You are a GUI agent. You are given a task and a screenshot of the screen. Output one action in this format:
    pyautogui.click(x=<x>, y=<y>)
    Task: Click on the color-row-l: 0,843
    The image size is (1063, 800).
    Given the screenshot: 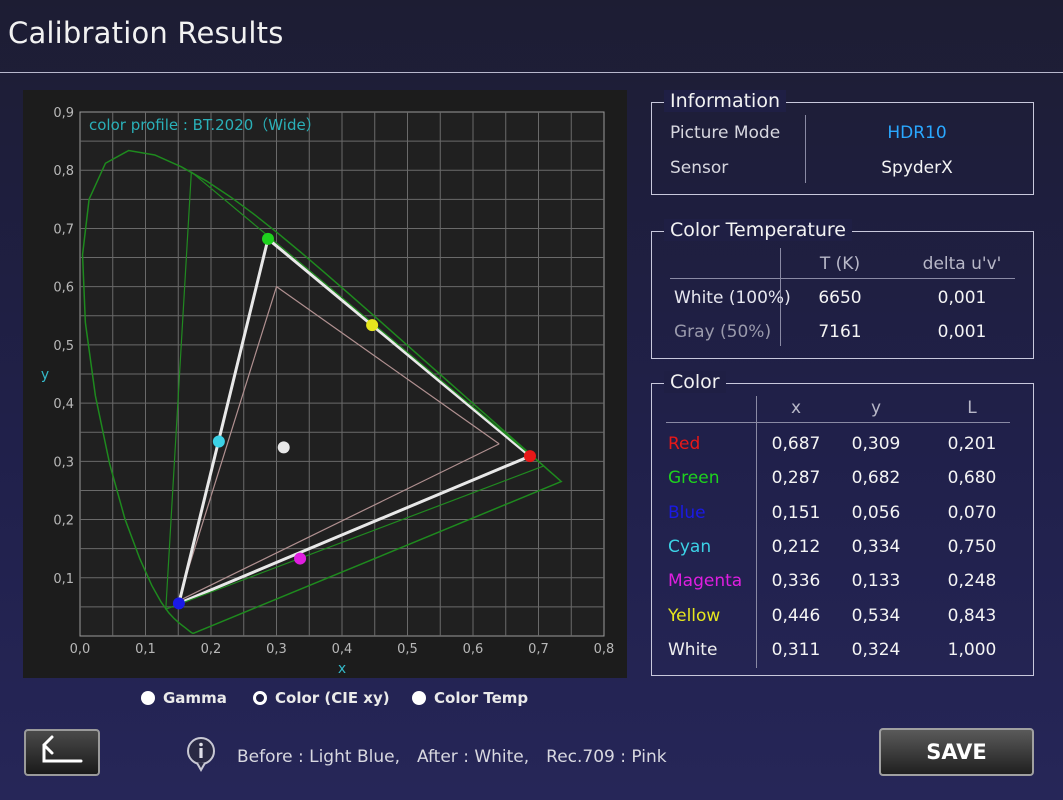 What is the action you would take?
    pyautogui.click(x=972, y=615)
    